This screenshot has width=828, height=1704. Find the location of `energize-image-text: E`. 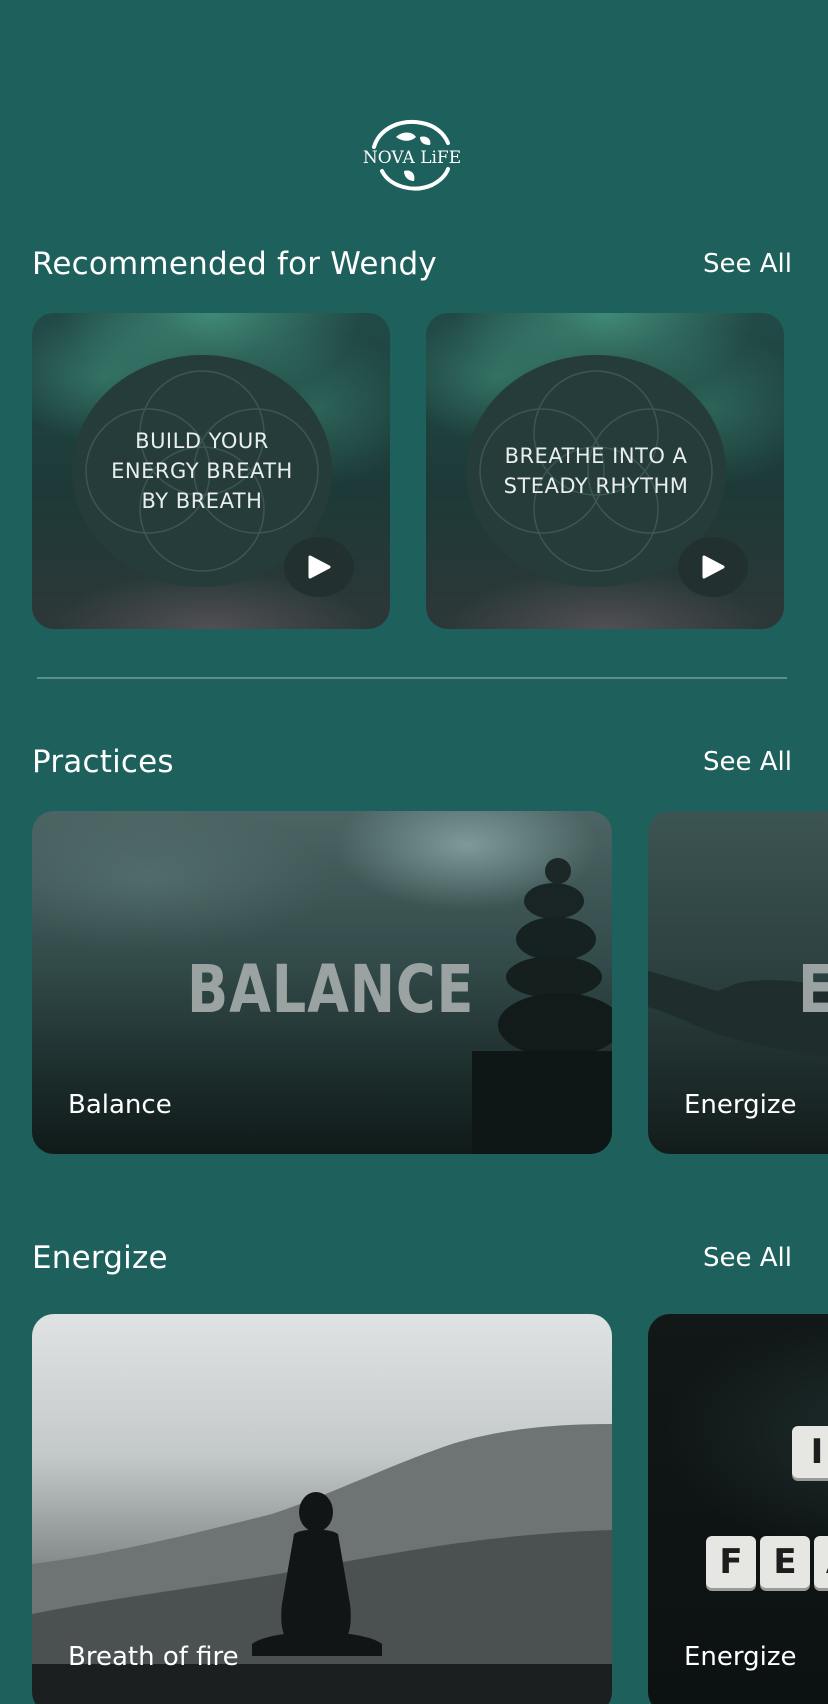

energize-image-text: E is located at coordinates (813, 989).